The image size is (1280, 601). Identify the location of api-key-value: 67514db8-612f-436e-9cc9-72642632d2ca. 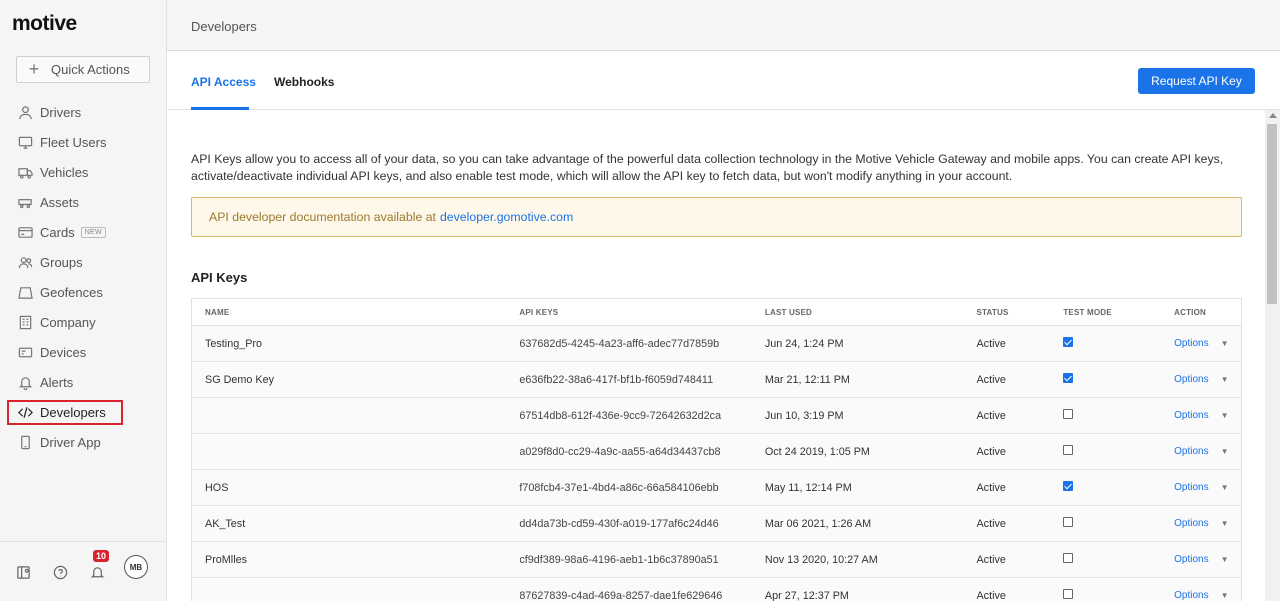
(620, 415).